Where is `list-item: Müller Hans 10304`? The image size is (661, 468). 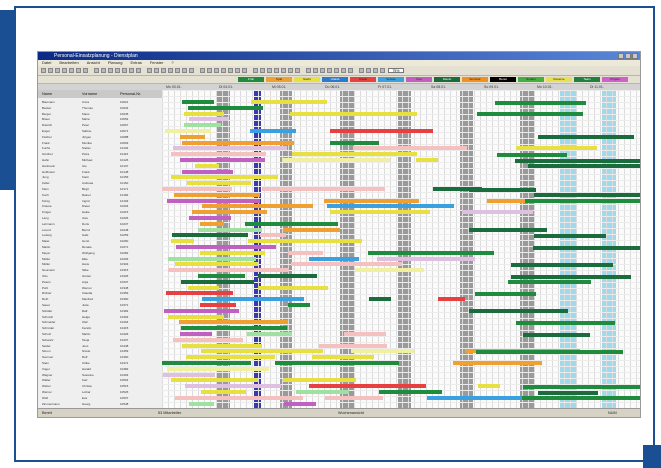
list-item: Müller Hans 10304 is located at coordinates (100, 264).